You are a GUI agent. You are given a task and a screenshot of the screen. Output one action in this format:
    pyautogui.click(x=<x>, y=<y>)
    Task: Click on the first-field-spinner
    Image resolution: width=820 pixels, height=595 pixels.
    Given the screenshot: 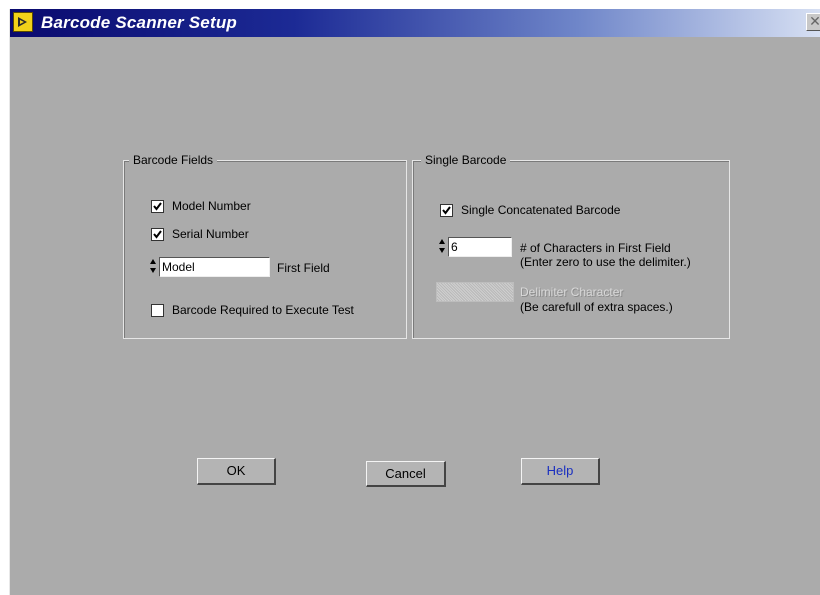 What is the action you would take?
    pyautogui.click(x=154, y=267)
    